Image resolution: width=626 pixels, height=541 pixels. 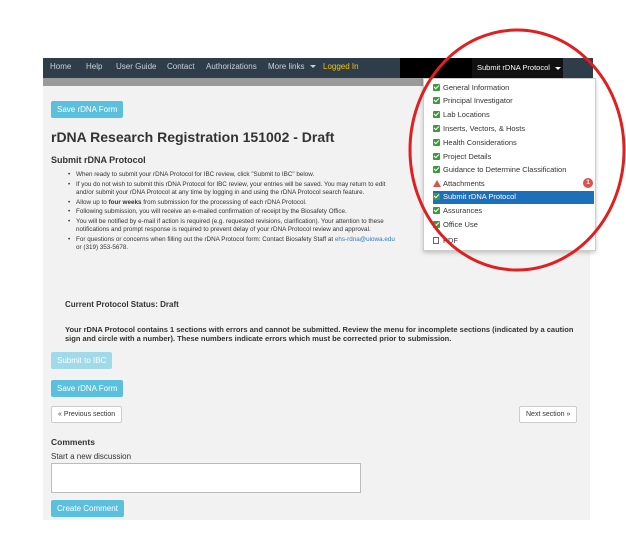 What do you see at coordinates (505, 169) in the screenshot?
I see `menu-item-label: Guidance to Determine Classification` at bounding box center [505, 169].